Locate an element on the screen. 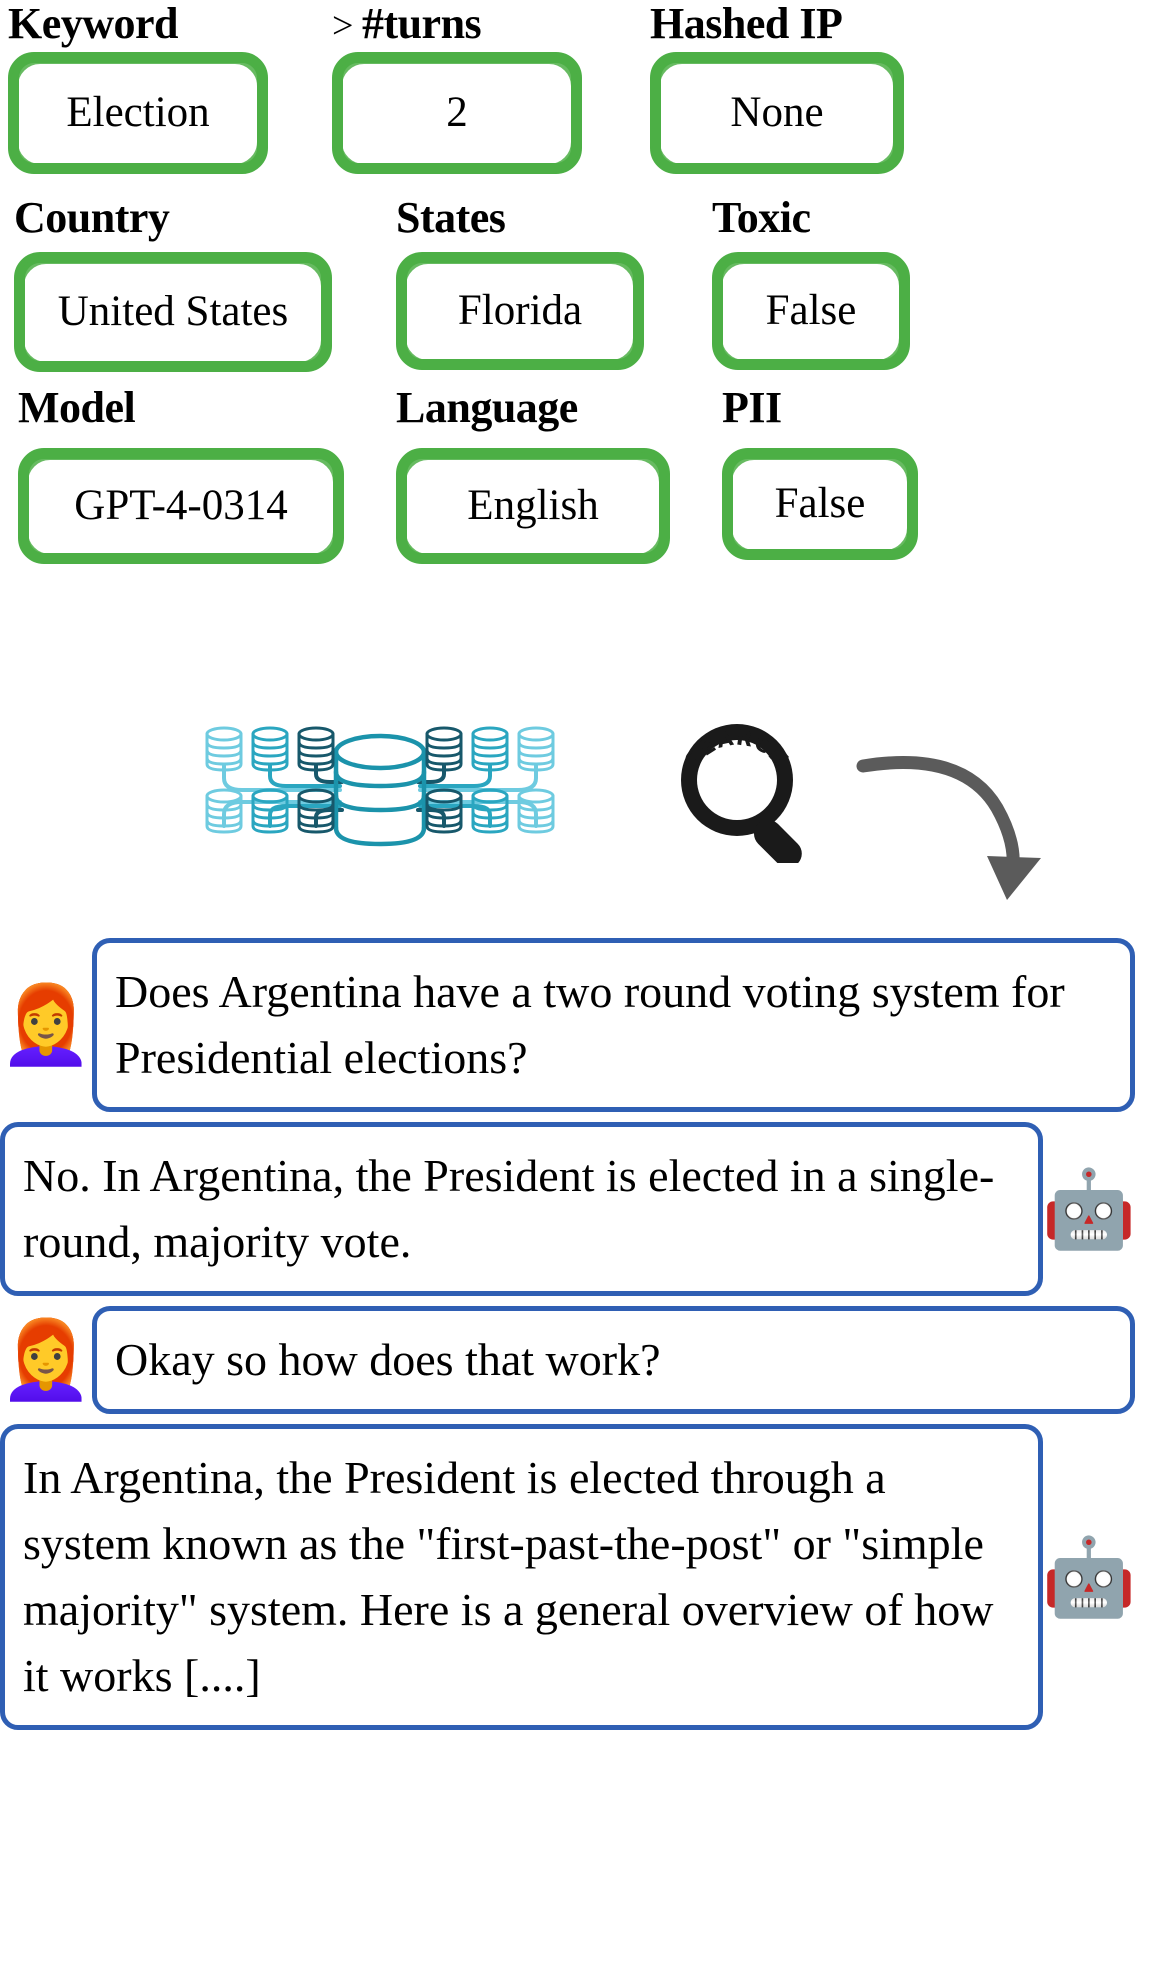 Image resolution: width=1162 pixels, height=1967 pixels. filter-label-language: Language is located at coordinates (487, 408).